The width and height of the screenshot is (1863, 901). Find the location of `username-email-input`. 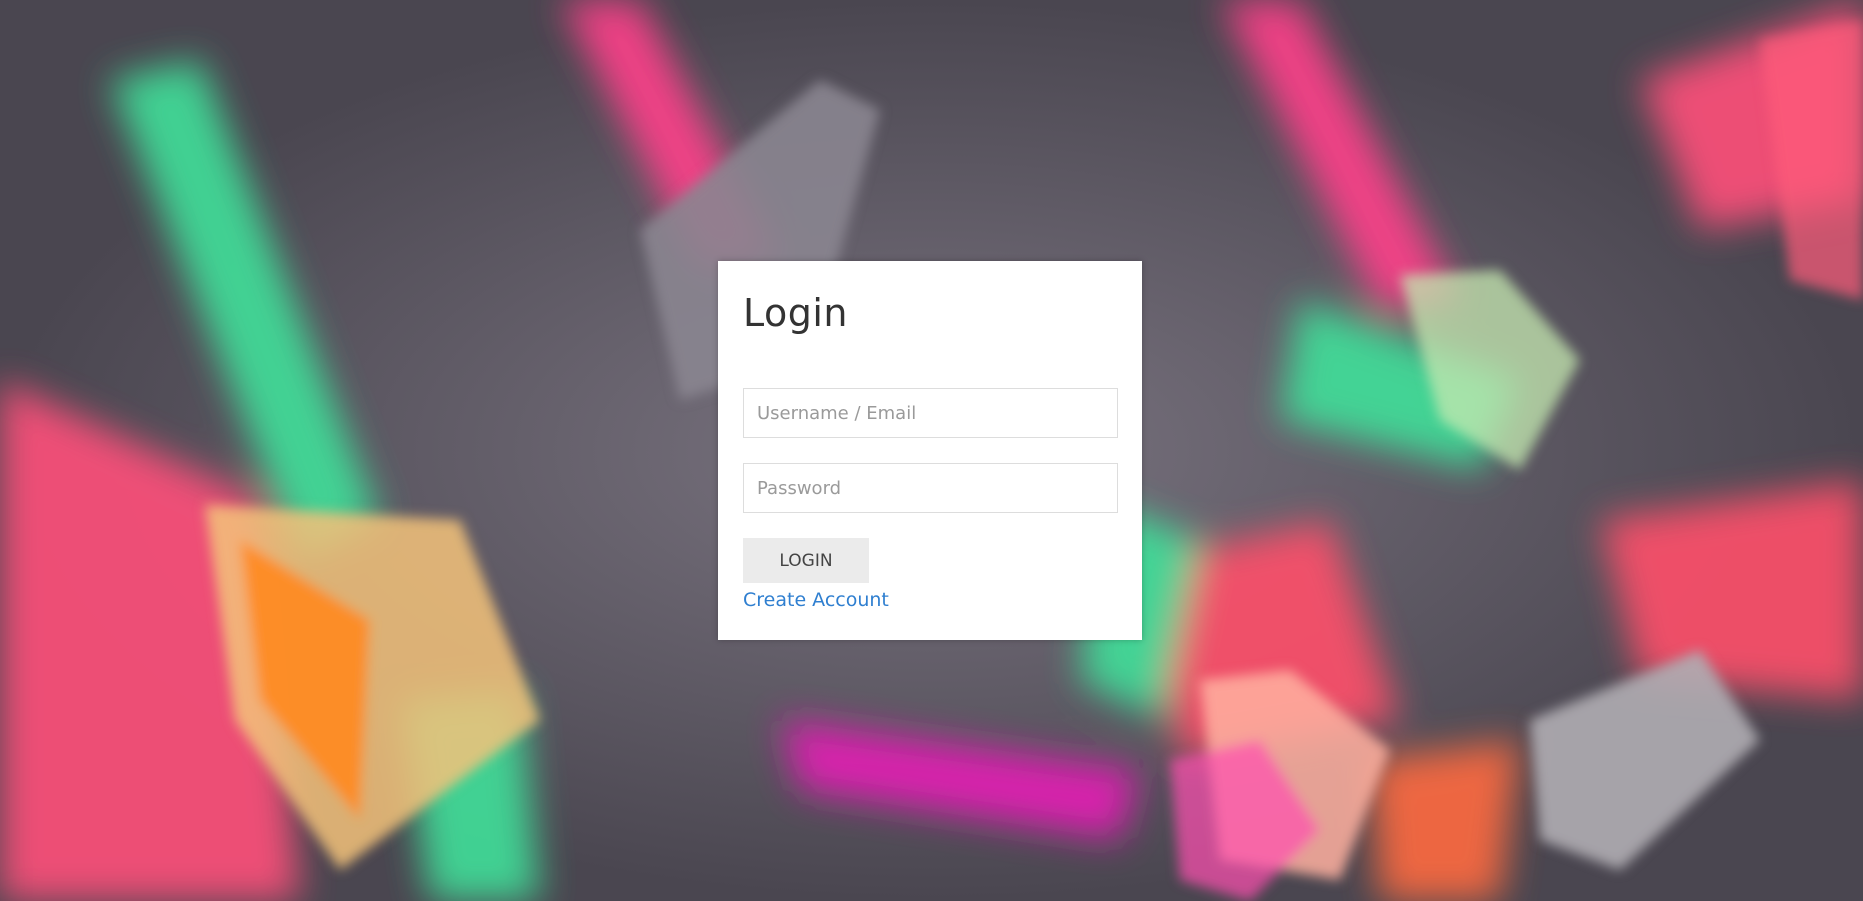

username-email-input is located at coordinates (930, 413).